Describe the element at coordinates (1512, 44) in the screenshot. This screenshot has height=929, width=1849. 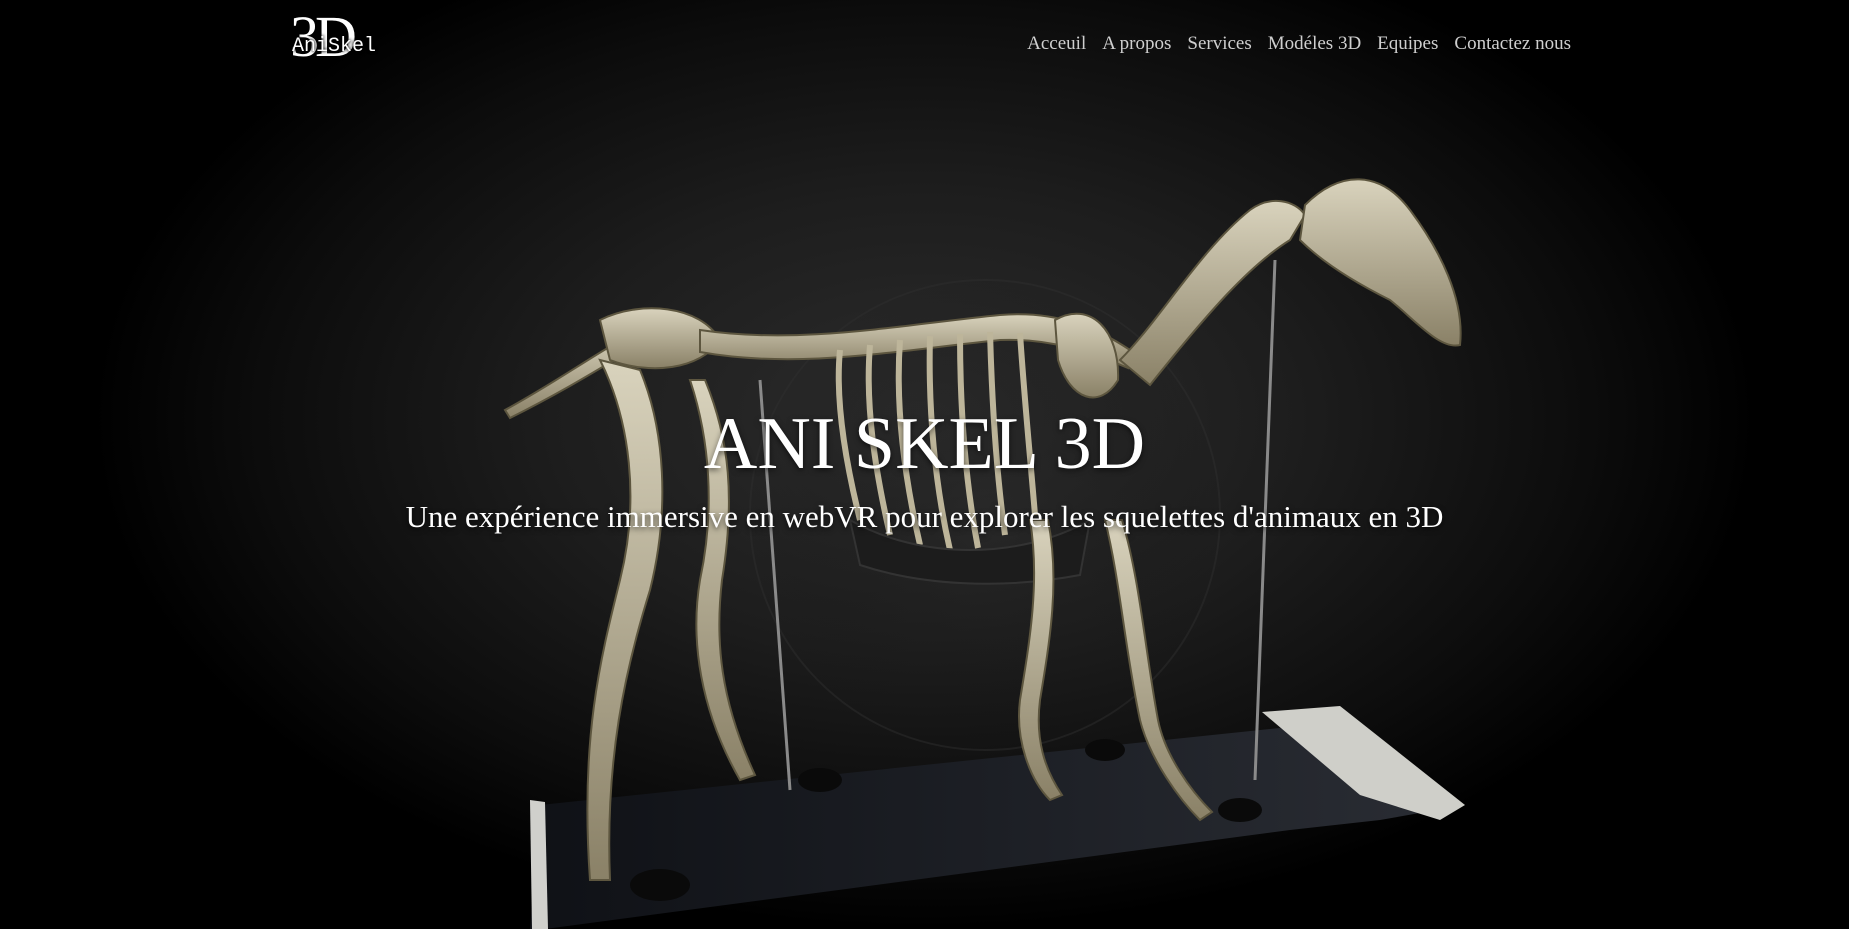
I see `nav-link-contactez-nous: Contactez nous` at that location.